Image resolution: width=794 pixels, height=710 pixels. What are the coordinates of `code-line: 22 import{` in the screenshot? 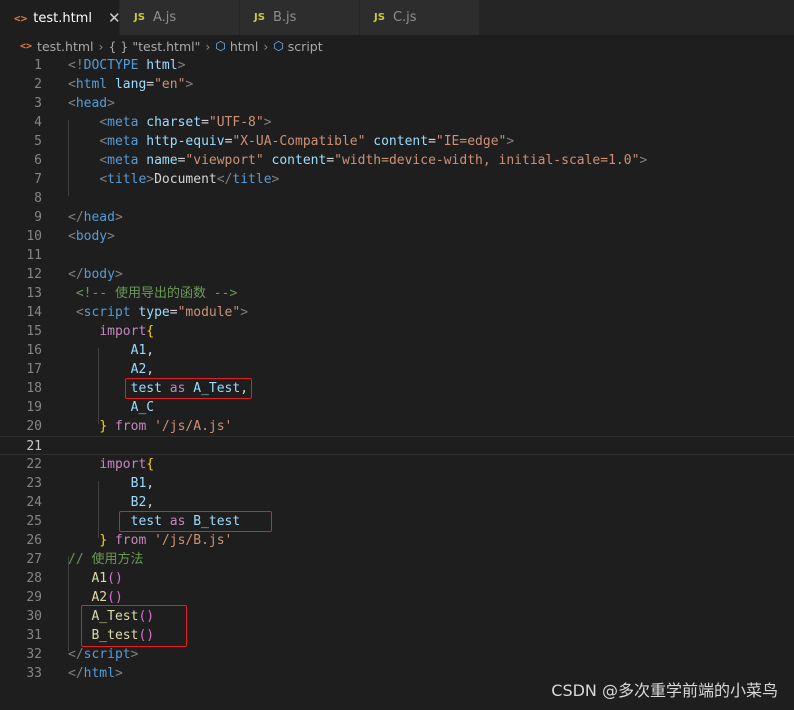 It's located at (397, 464).